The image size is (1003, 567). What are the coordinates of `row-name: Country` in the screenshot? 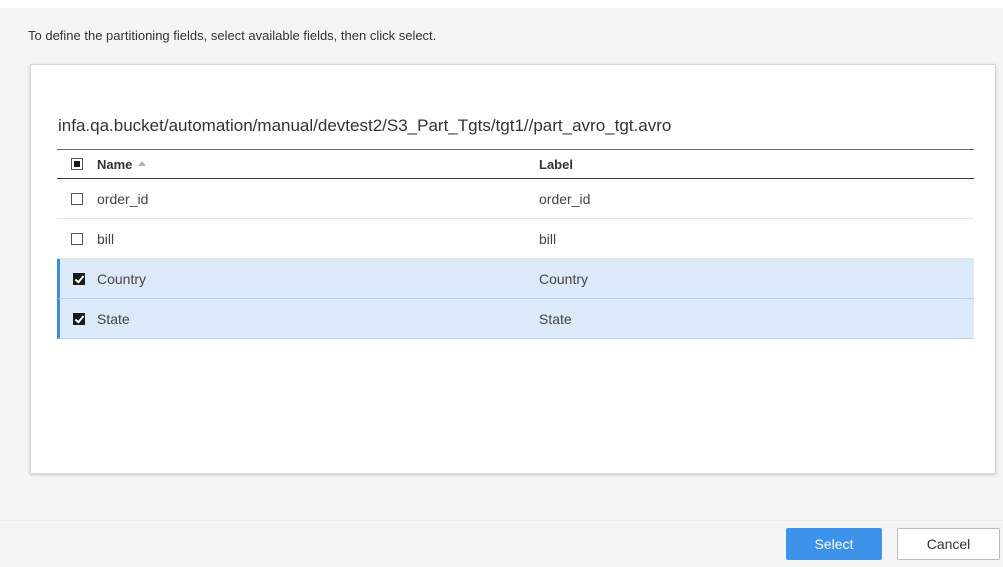 It's located at (122, 278).